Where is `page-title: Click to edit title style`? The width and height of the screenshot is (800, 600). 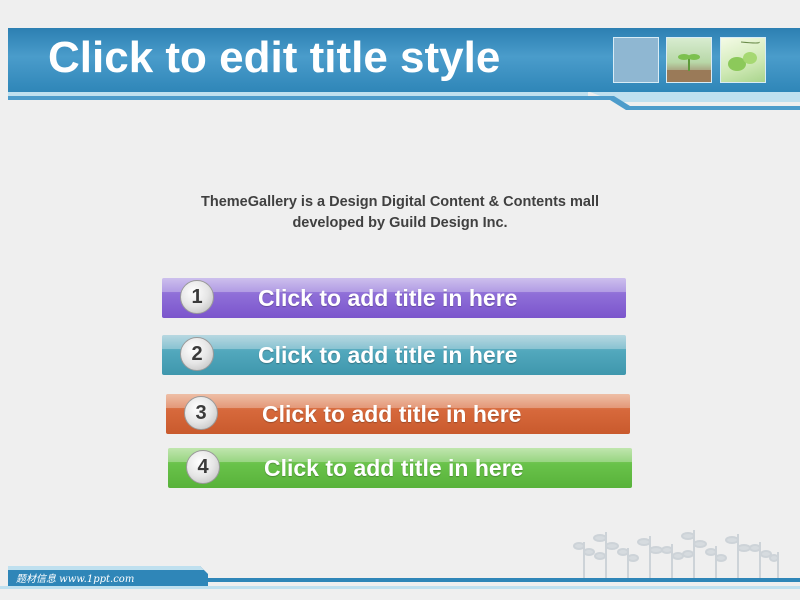 page-title: Click to edit title style is located at coordinates (274, 58).